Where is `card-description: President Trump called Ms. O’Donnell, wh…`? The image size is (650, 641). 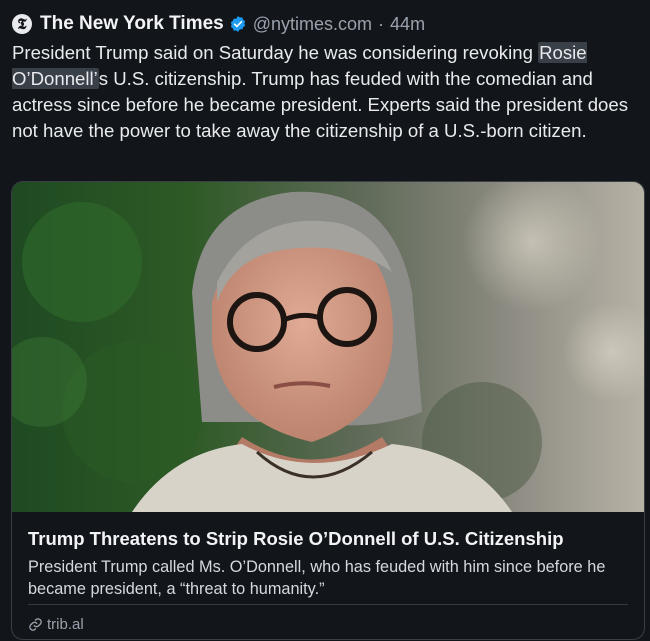 card-description: President Trump called Ms. O’Donnell, wh… is located at coordinates (317, 578).